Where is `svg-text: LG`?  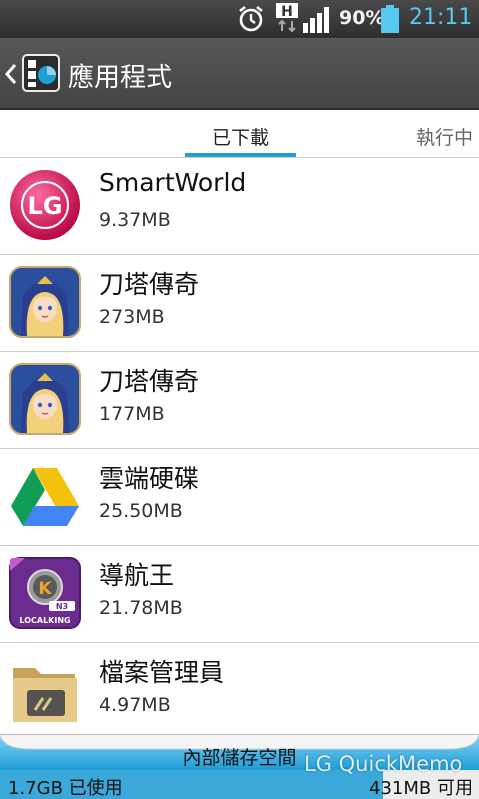 svg-text: LG is located at coordinates (45, 206).